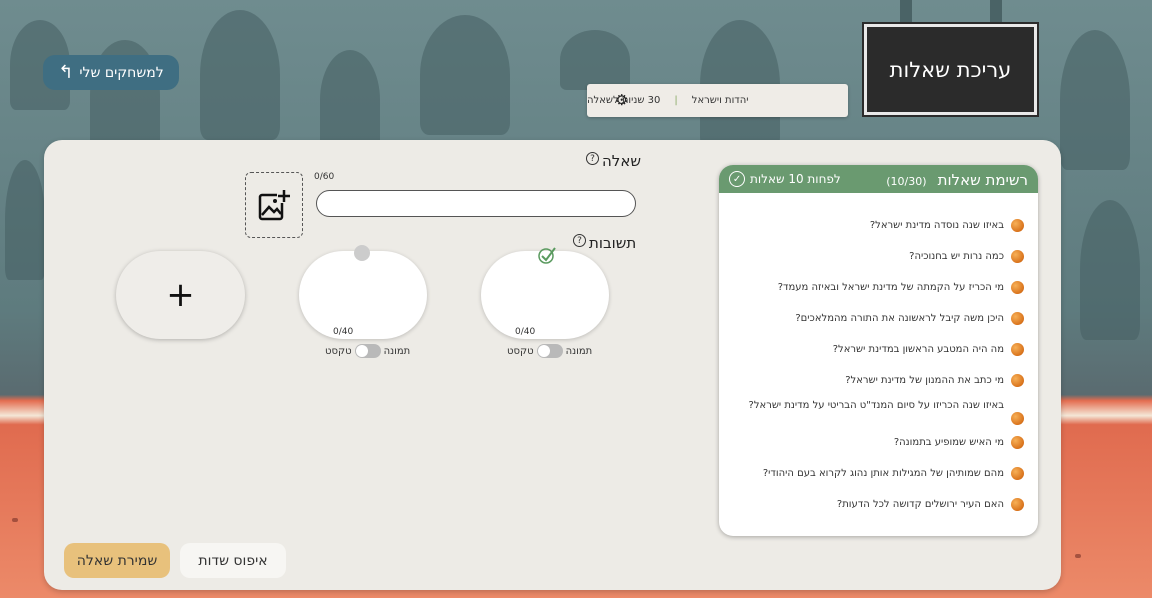 Image resolution: width=1152 pixels, height=598 pixels. I want to click on answer-box-2: 0/40, so click(363, 292).